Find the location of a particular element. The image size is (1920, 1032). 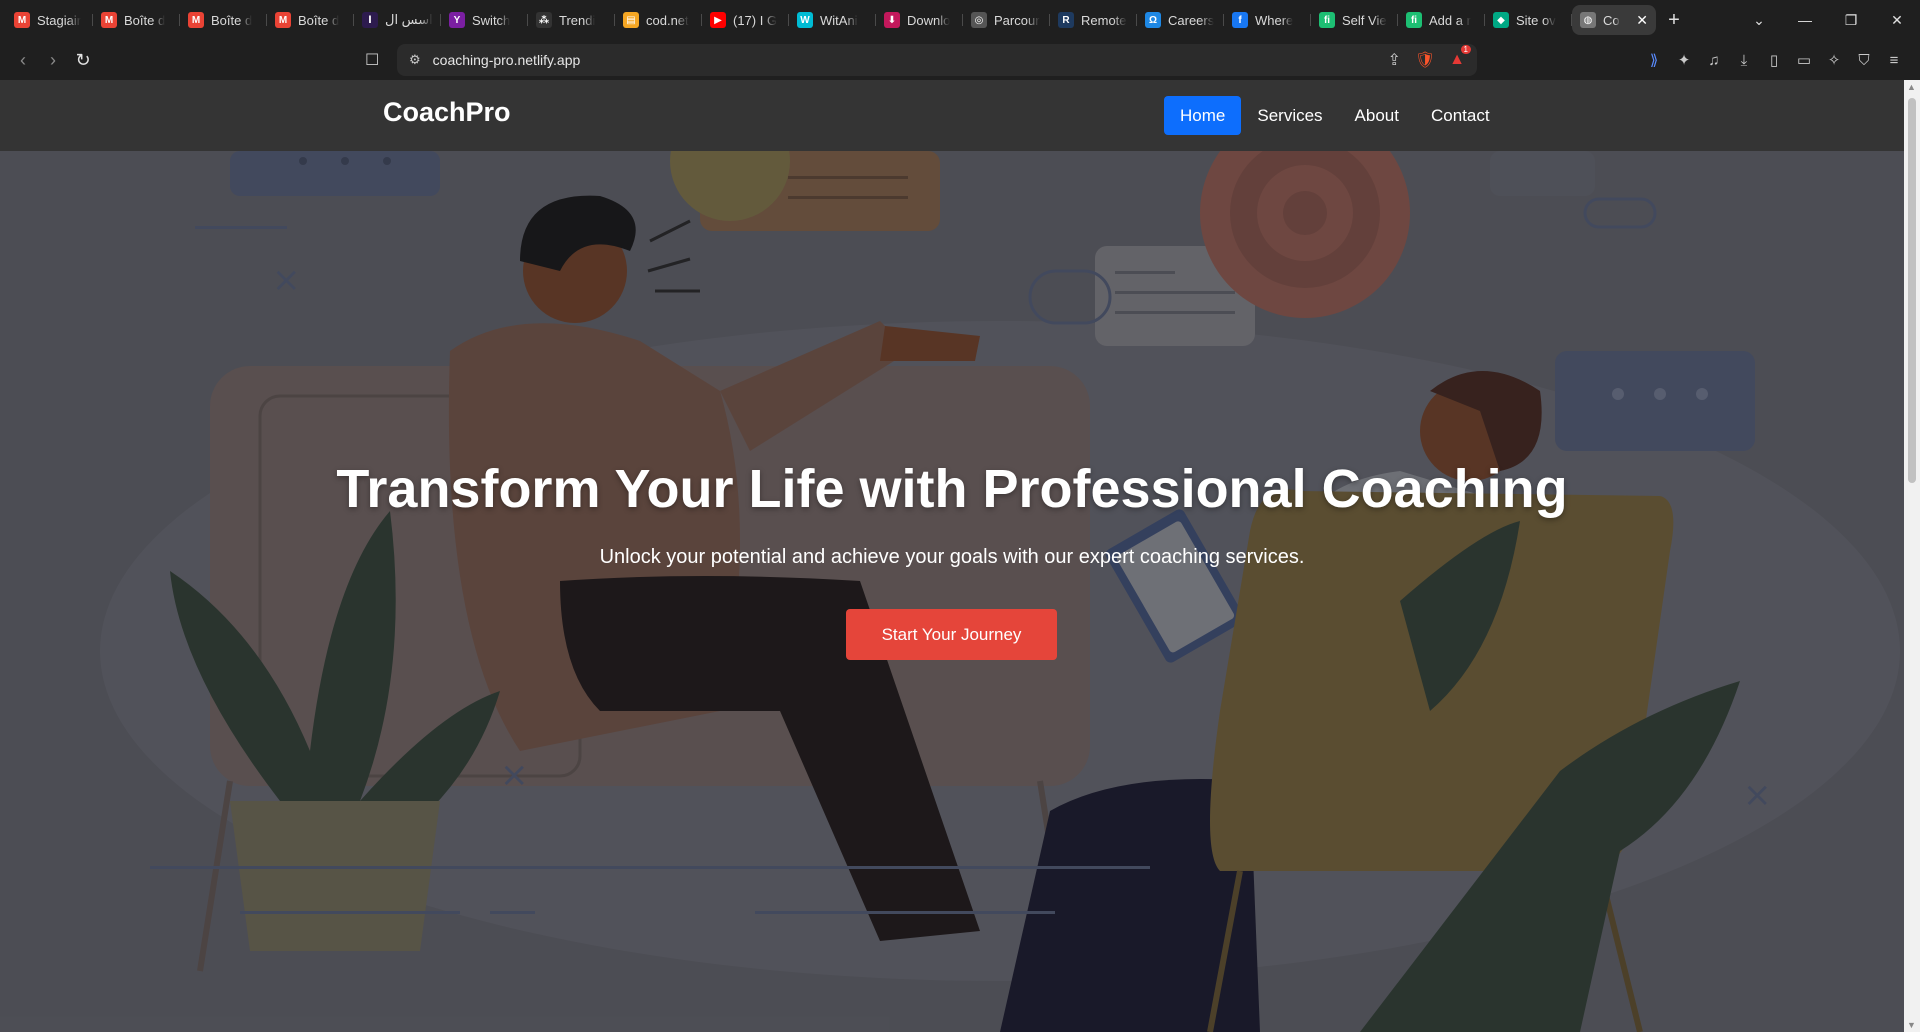

reload-button: ↻ is located at coordinates (83, 60).